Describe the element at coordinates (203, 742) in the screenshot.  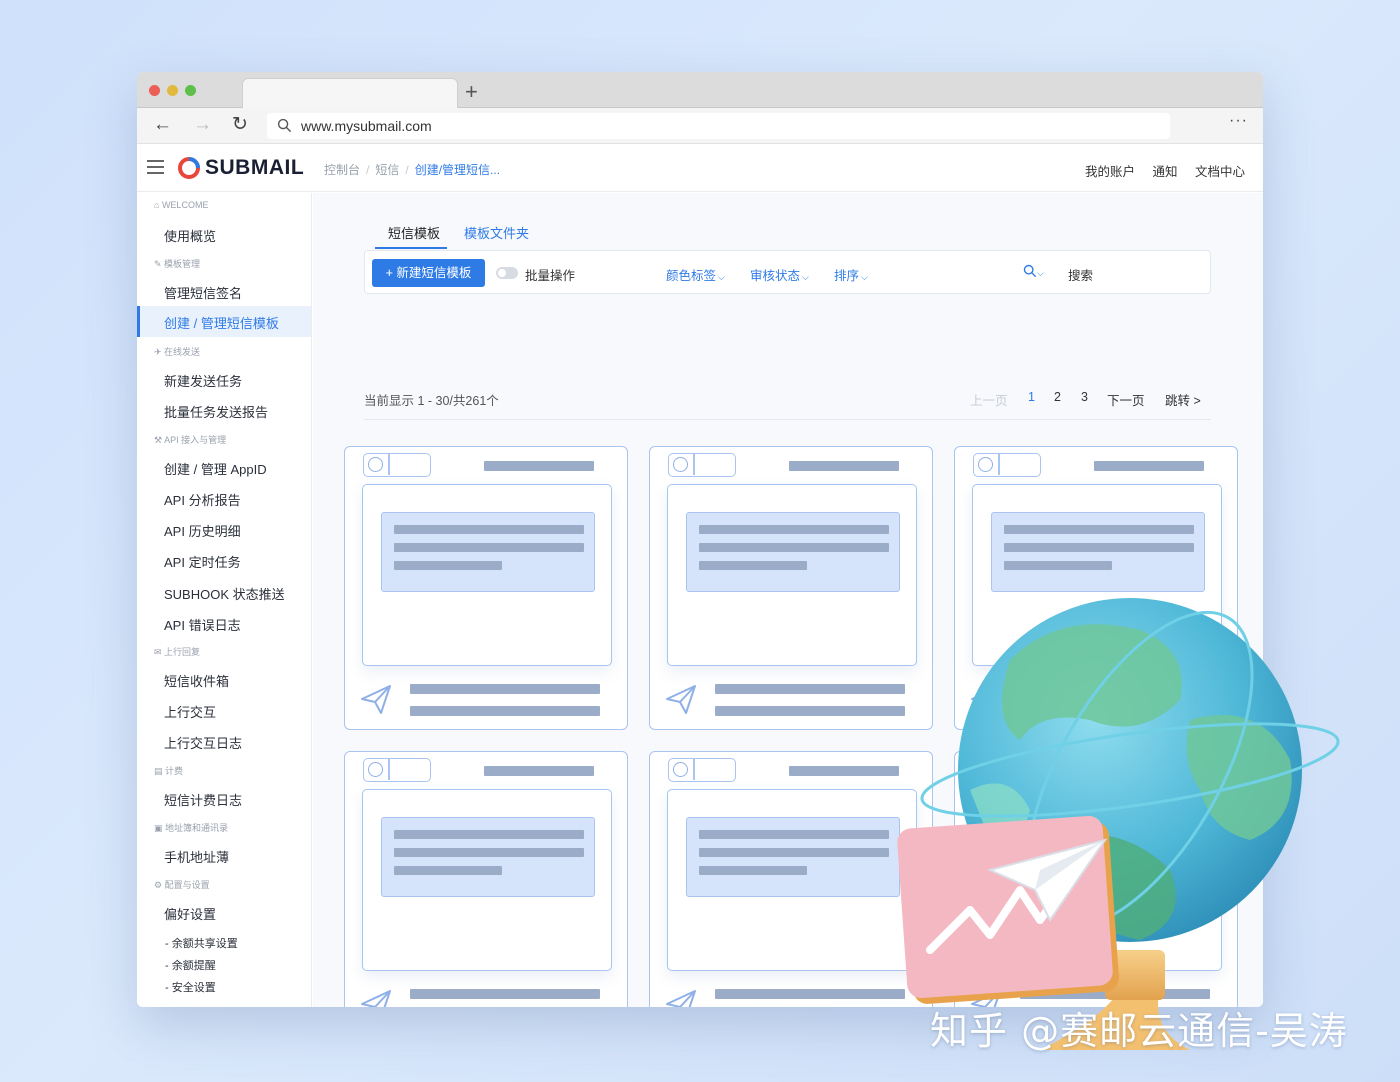
I see `sidebar-item-interaction-log: 上行交互日志` at that location.